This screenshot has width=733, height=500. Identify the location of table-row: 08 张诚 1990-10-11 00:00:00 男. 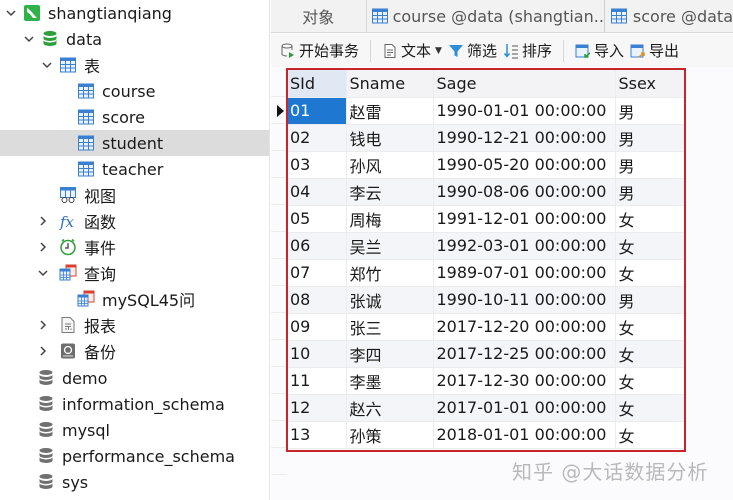
(486, 300).